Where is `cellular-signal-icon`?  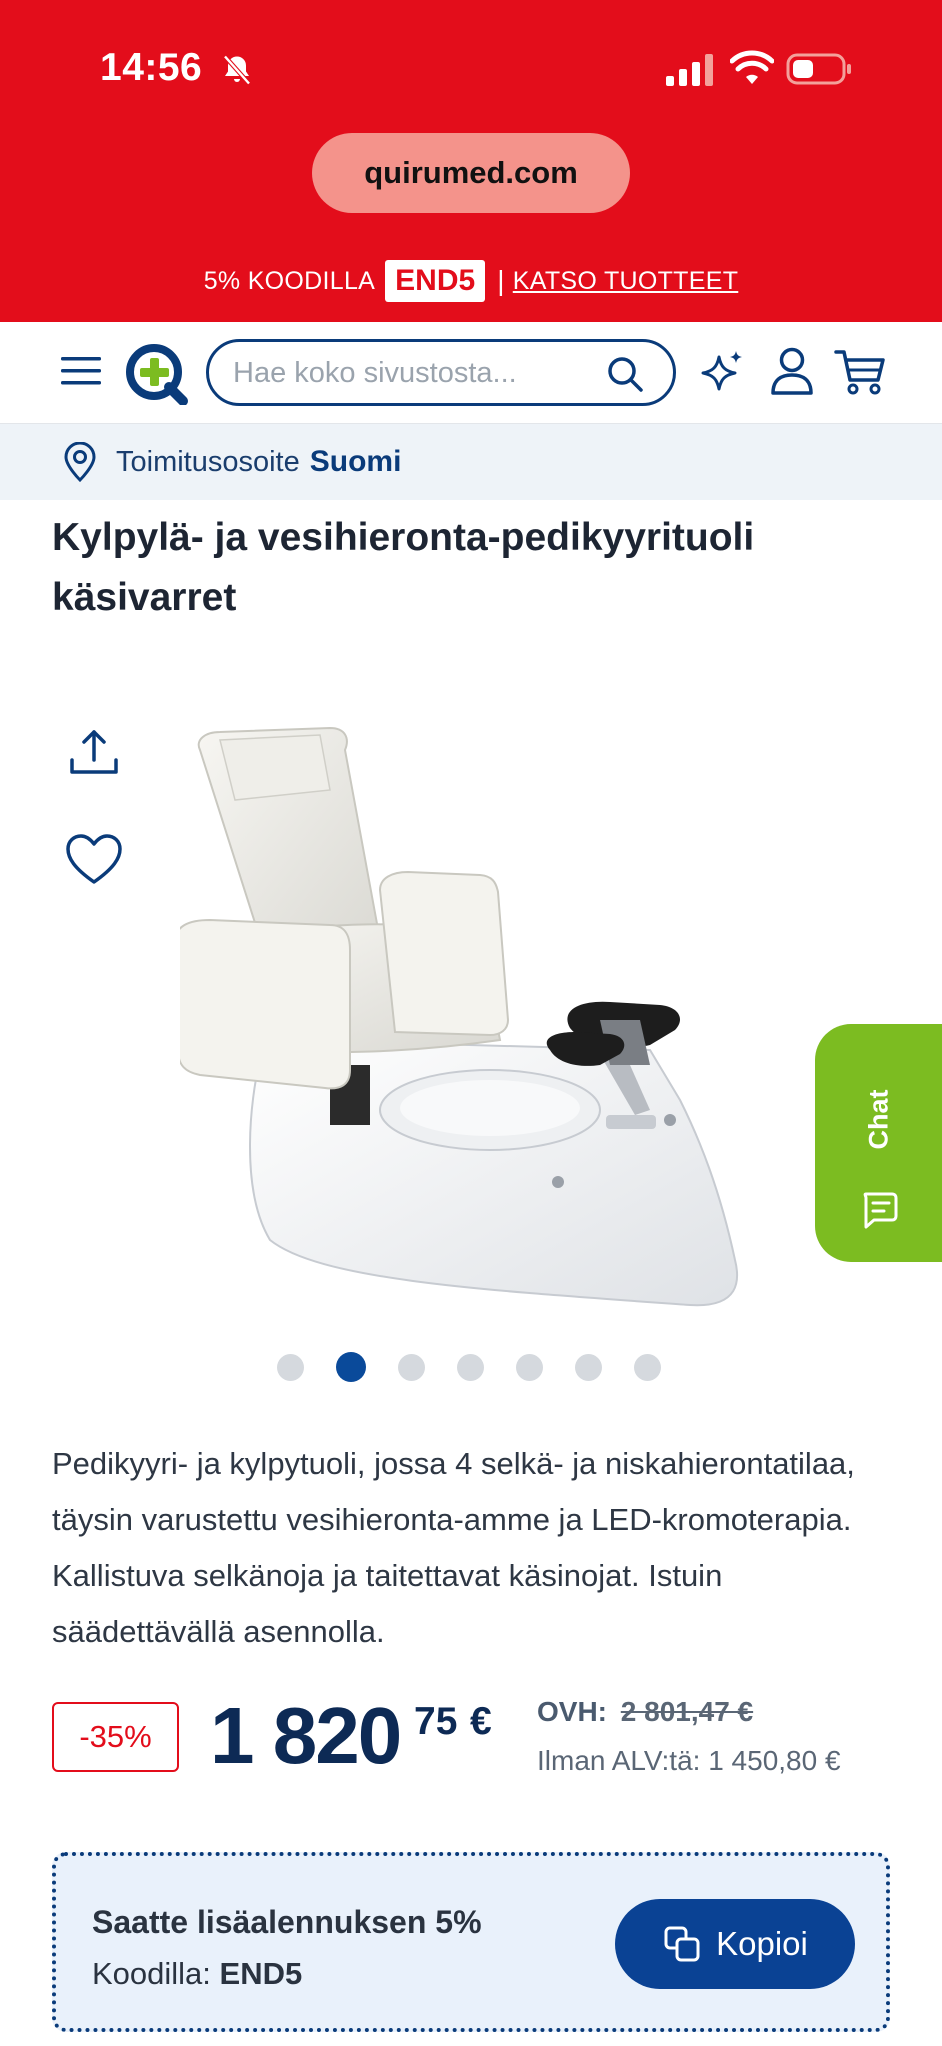 cellular-signal-icon is located at coordinates (689, 70).